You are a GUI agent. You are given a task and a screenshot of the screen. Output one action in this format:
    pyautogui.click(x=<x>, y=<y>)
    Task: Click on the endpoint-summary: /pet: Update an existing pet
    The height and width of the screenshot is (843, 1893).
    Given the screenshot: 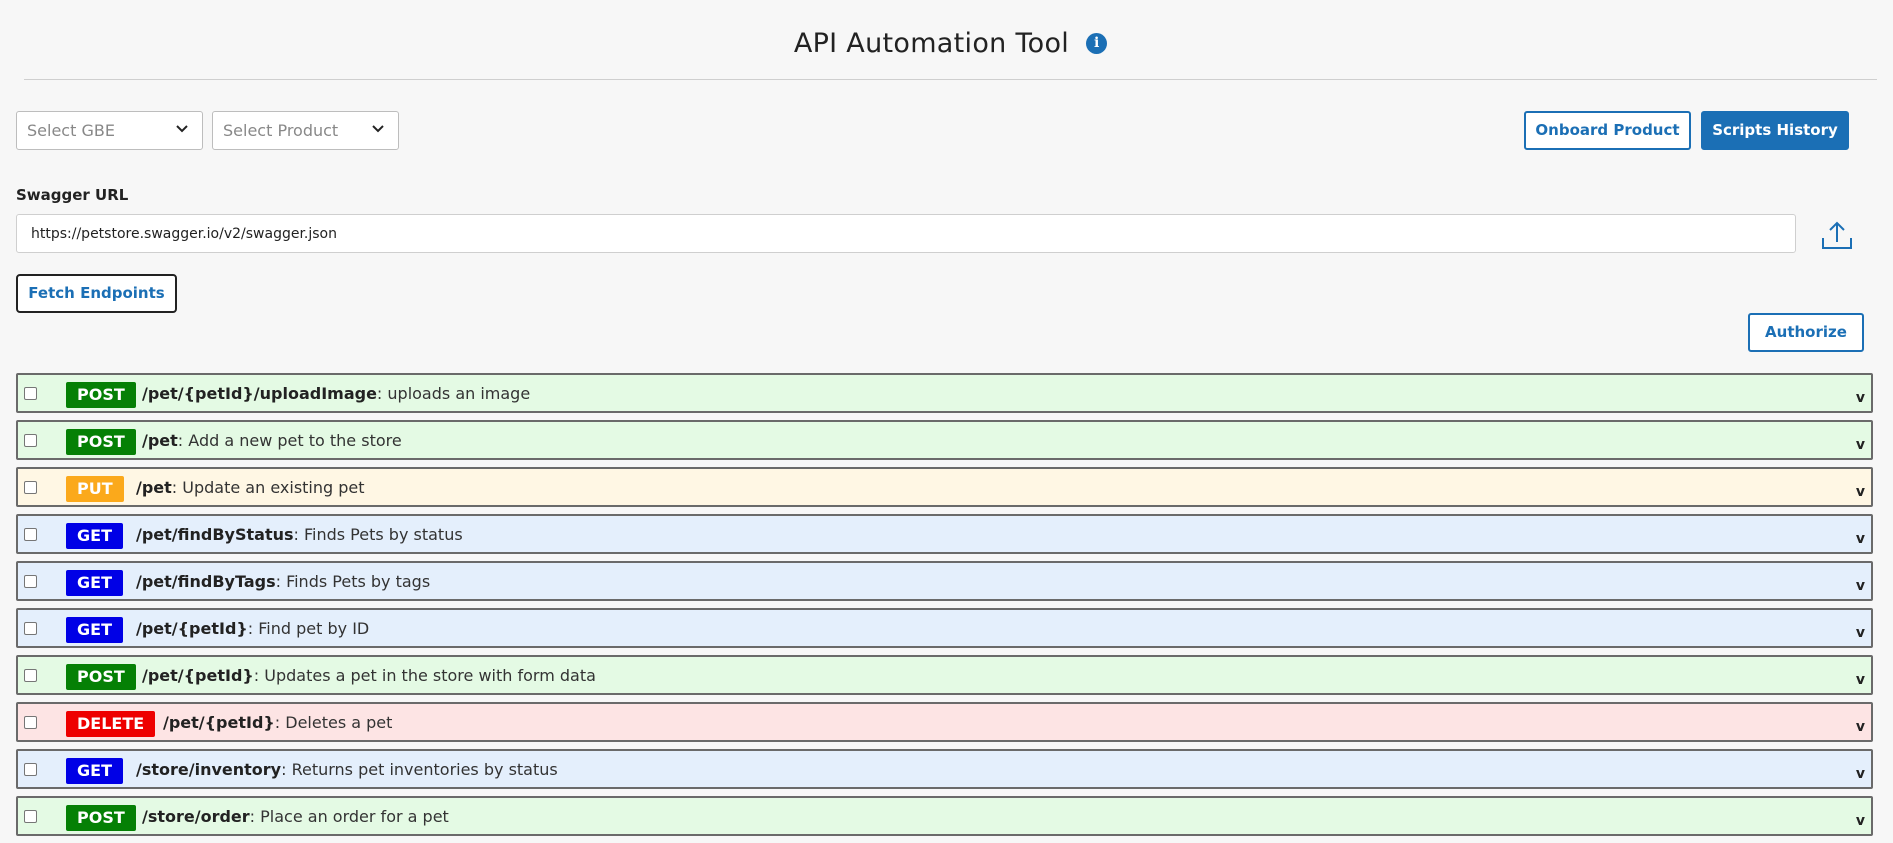 What is the action you would take?
    pyautogui.click(x=250, y=487)
    